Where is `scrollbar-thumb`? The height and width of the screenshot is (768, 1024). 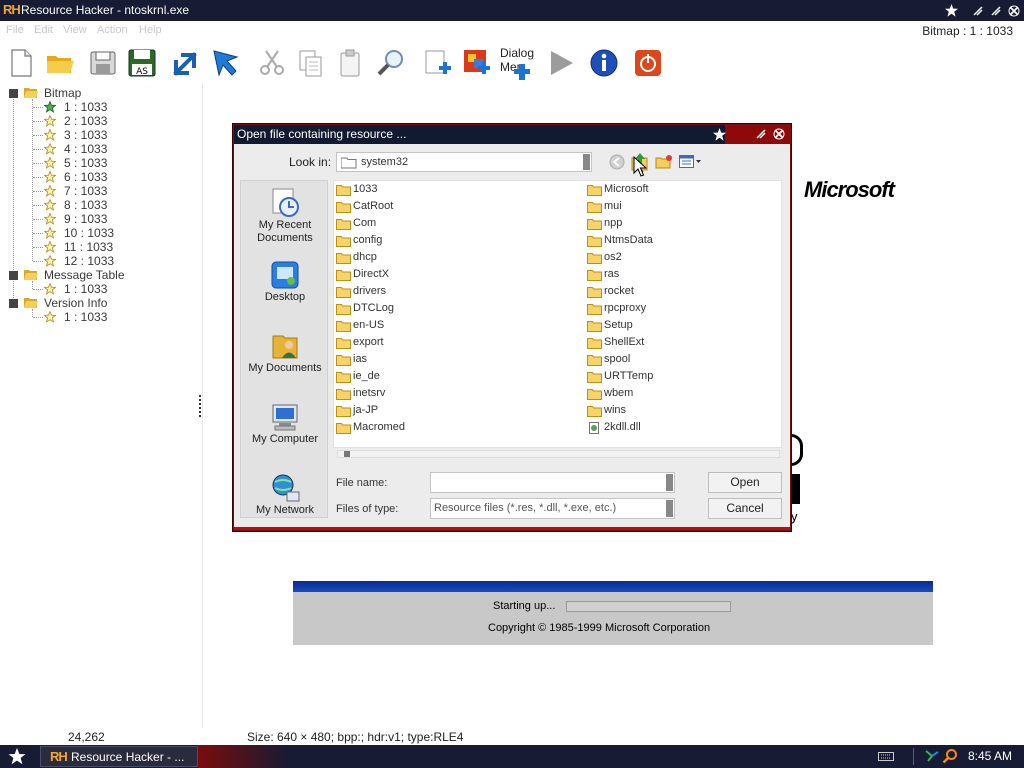
scrollbar-thumb is located at coordinates (347, 454).